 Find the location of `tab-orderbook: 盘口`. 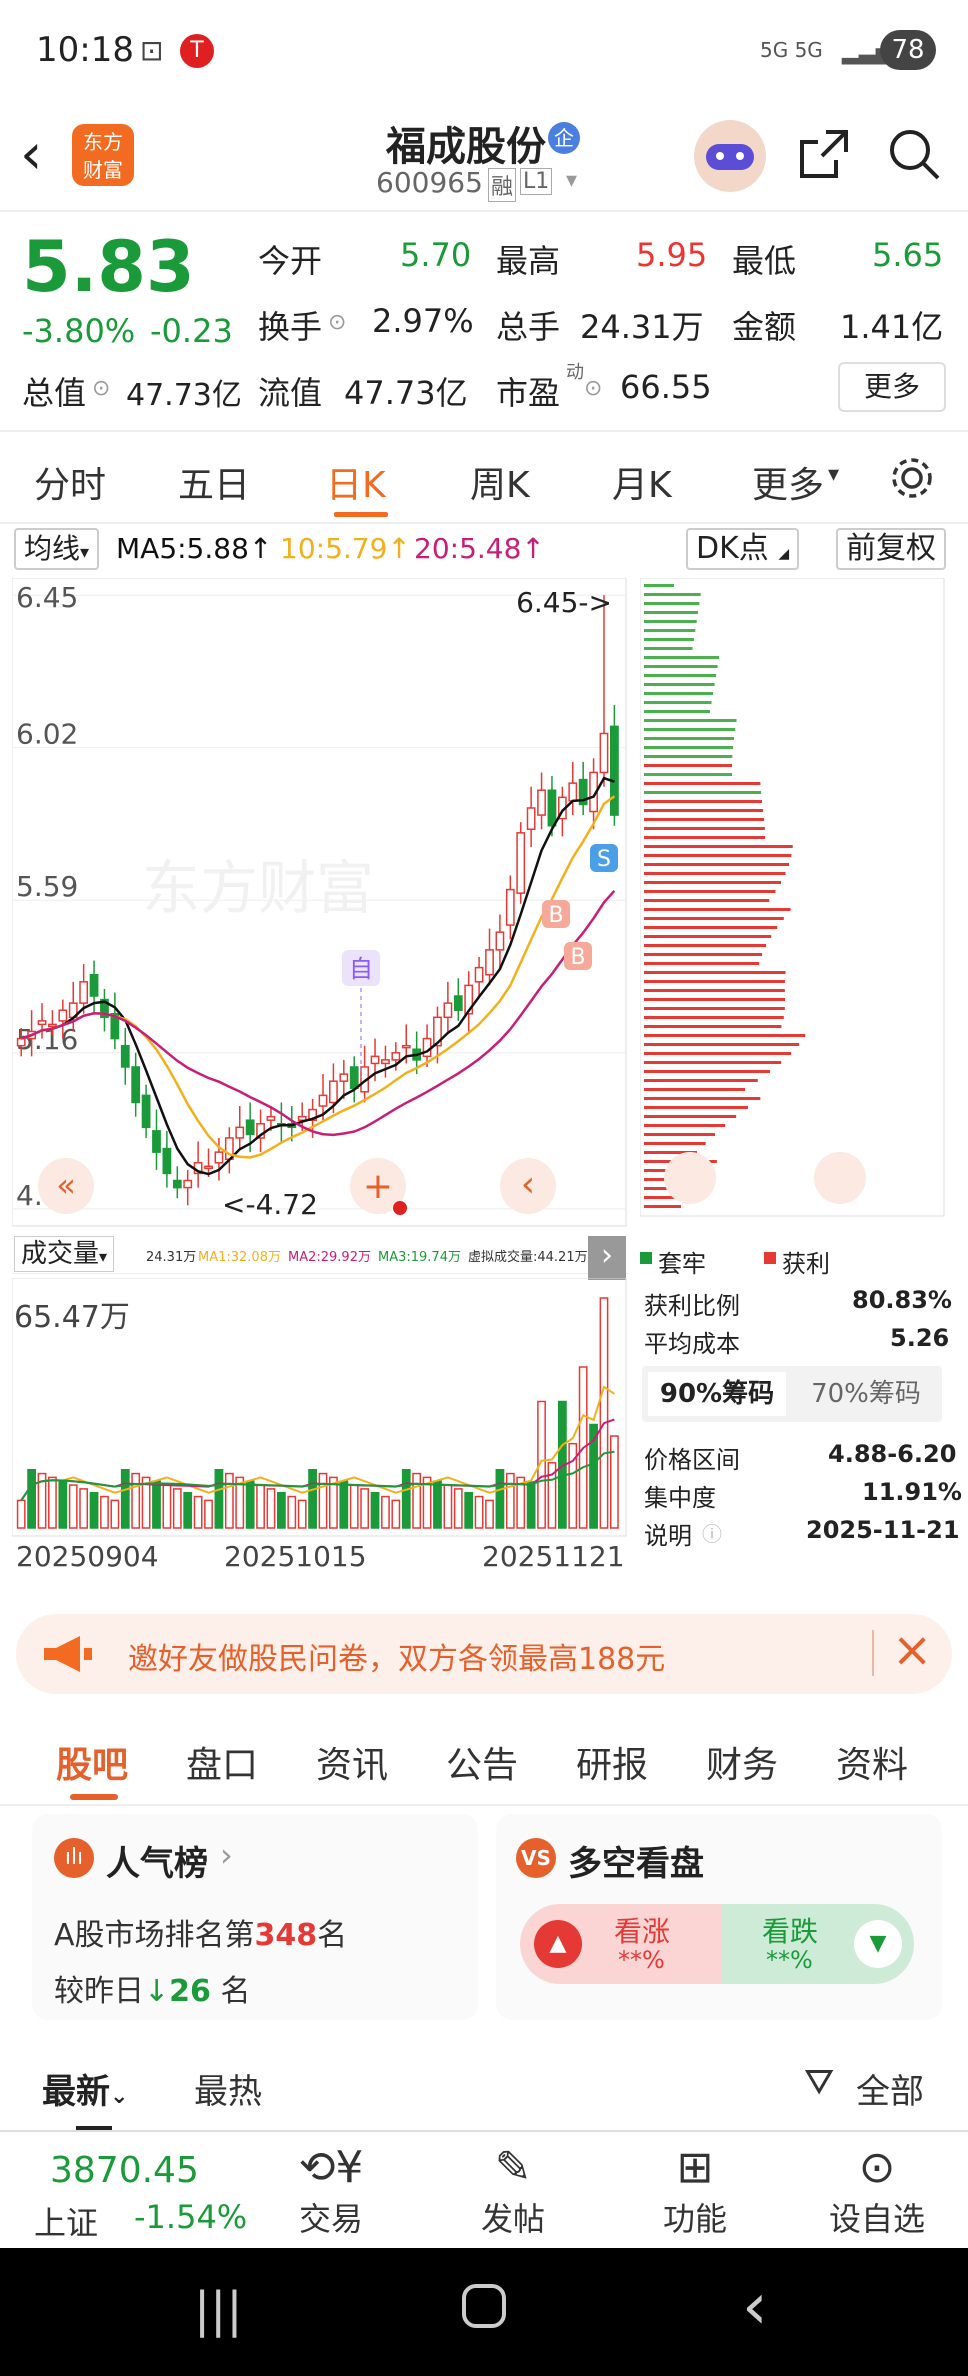

tab-orderbook: 盘口 is located at coordinates (222, 1762).